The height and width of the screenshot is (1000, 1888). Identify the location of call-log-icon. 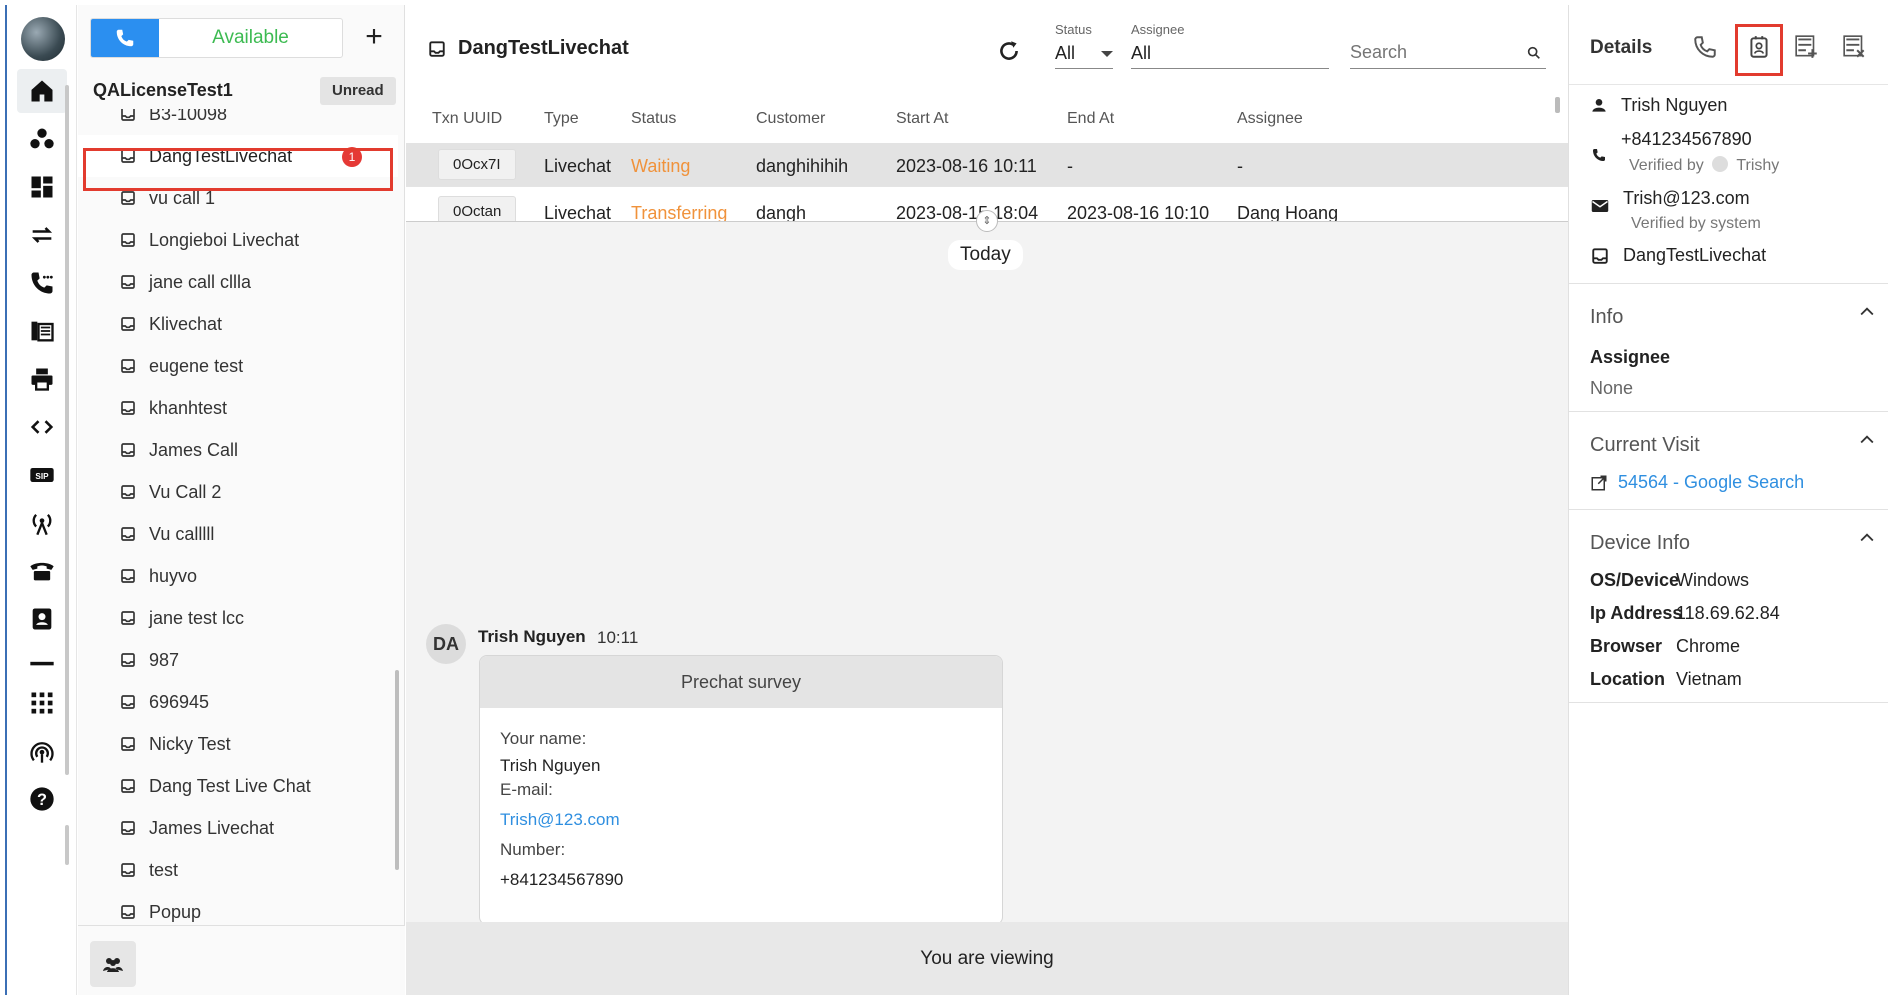
(42, 283).